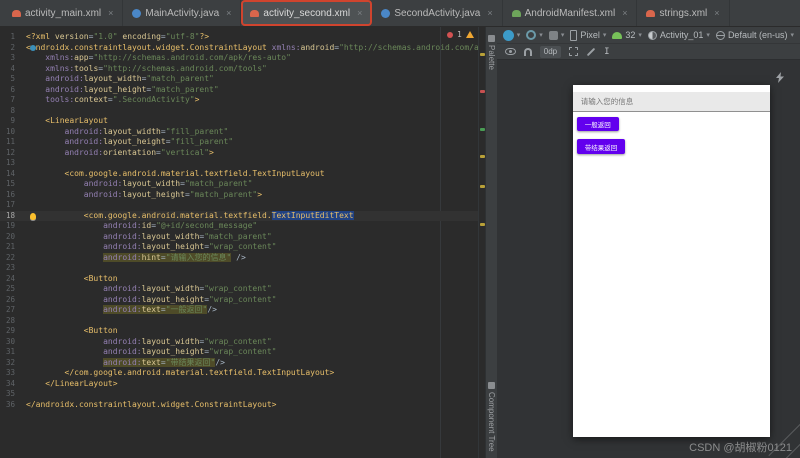 The width and height of the screenshot is (800, 458). What do you see at coordinates (527, 51) in the screenshot?
I see `autoconnect-magnet-icon` at bounding box center [527, 51].